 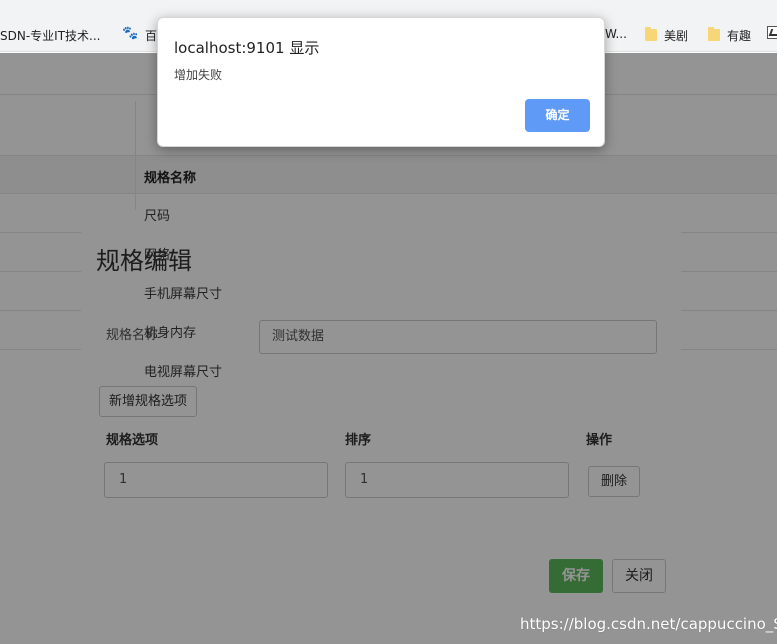 I want to click on bookmark-baidu: 百, so click(x=151, y=35).